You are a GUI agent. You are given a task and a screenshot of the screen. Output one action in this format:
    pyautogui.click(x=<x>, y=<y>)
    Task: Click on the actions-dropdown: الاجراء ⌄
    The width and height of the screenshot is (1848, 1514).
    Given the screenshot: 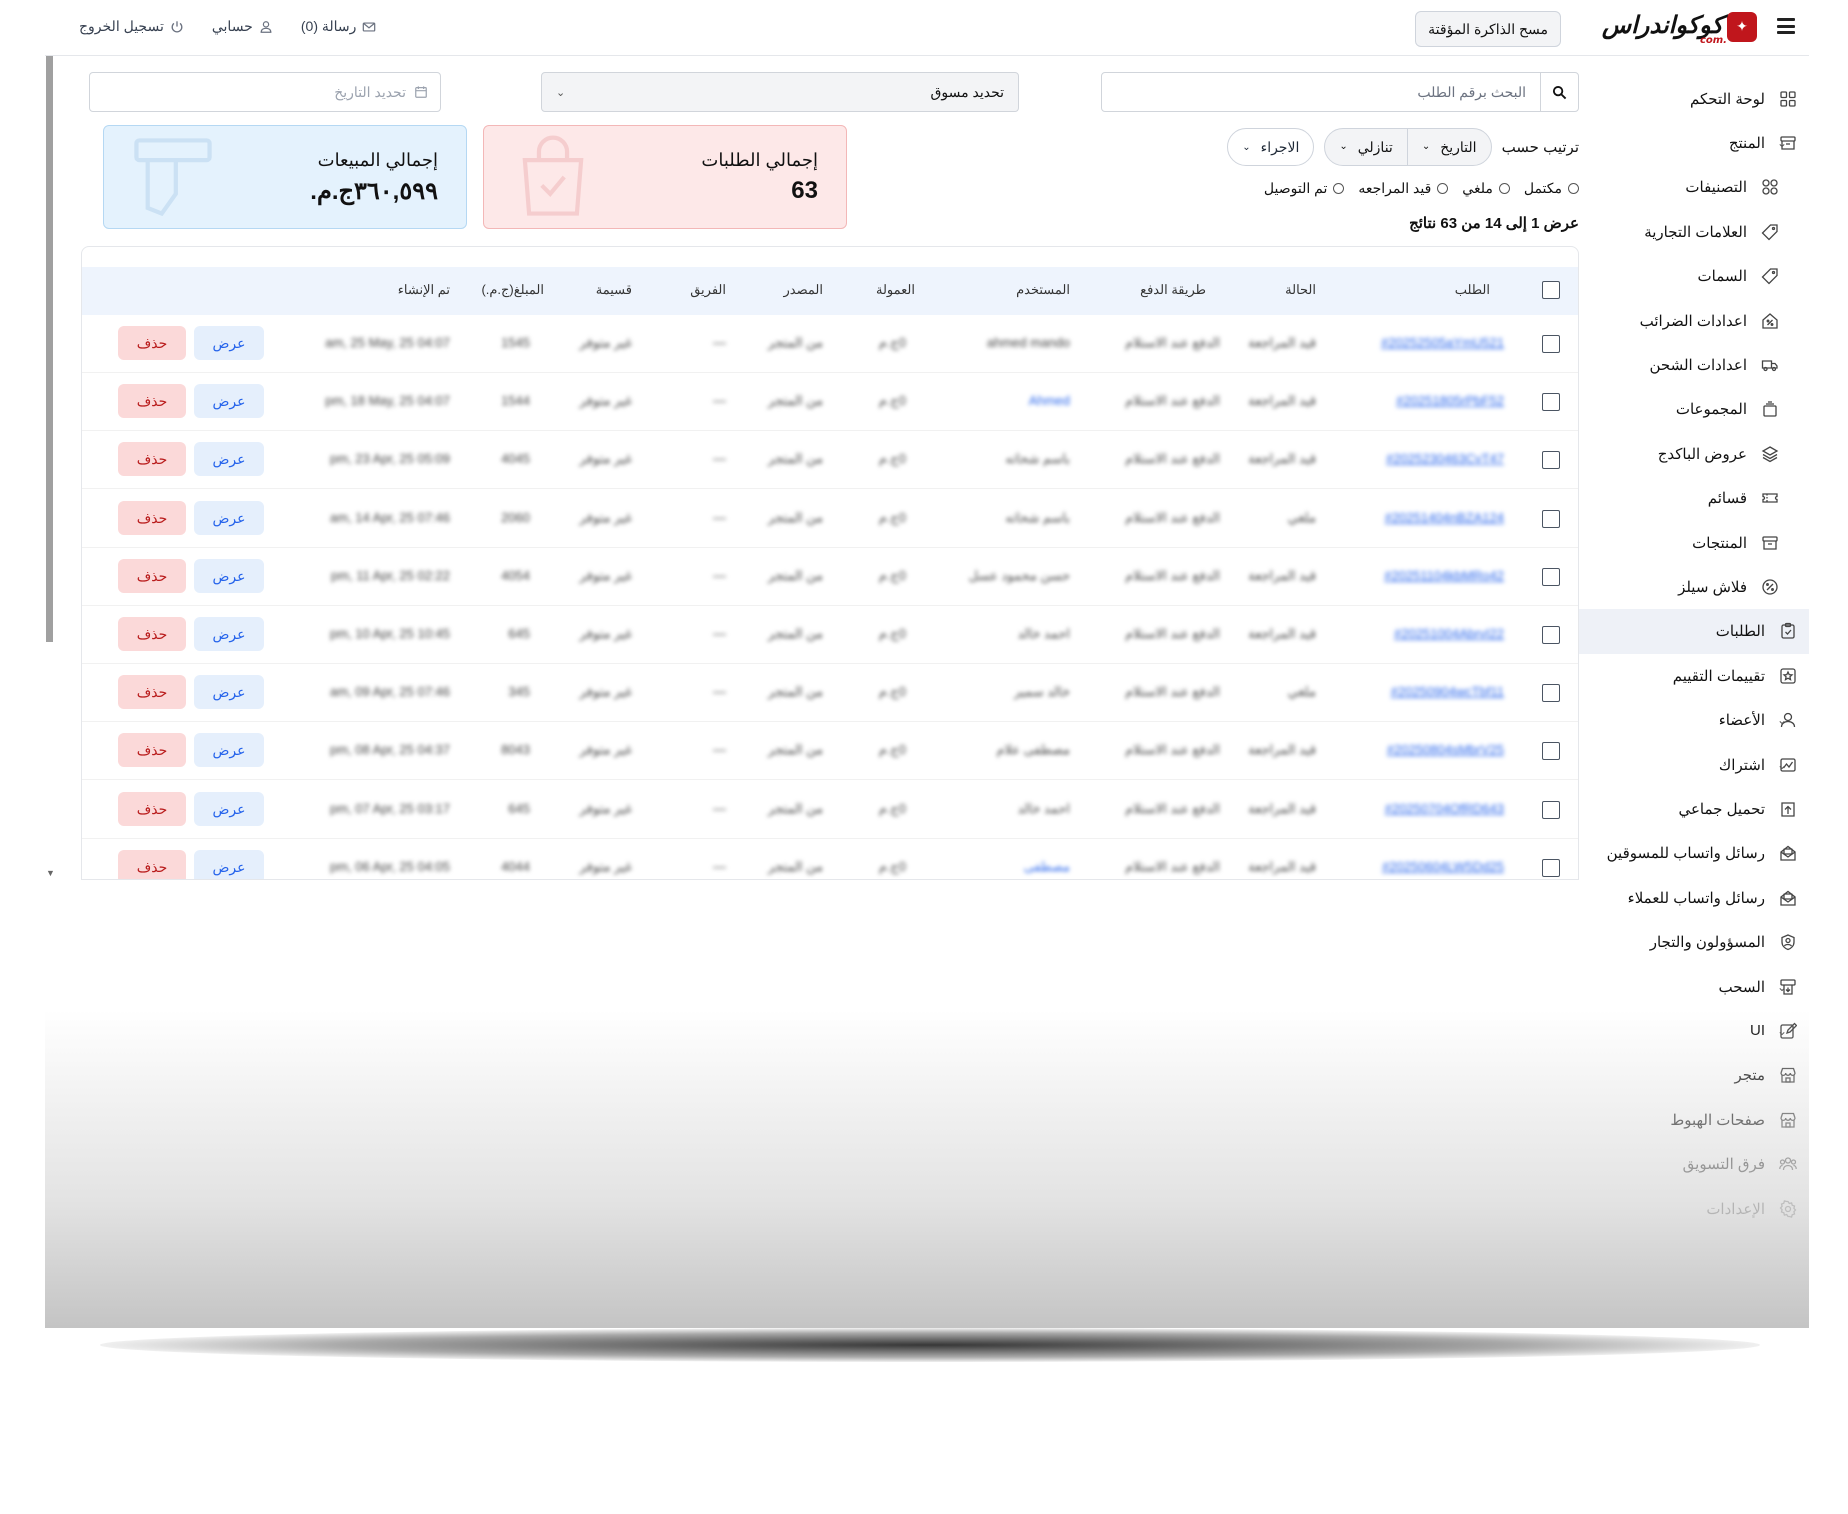 What is the action you would take?
    pyautogui.click(x=1271, y=147)
    